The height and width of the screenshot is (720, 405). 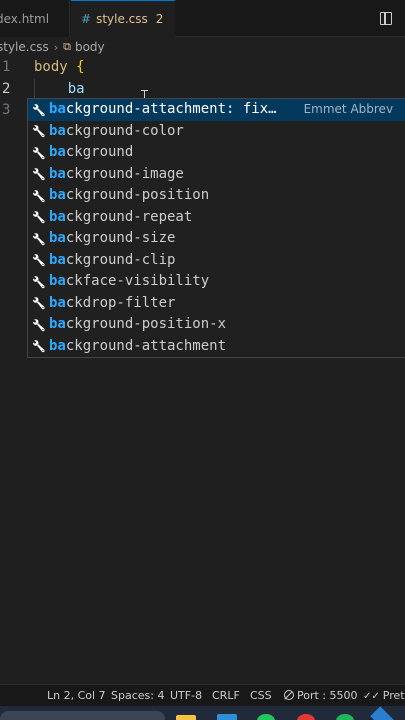 I want to click on tab-bar: dex.html # style.css 2, so click(x=202, y=18).